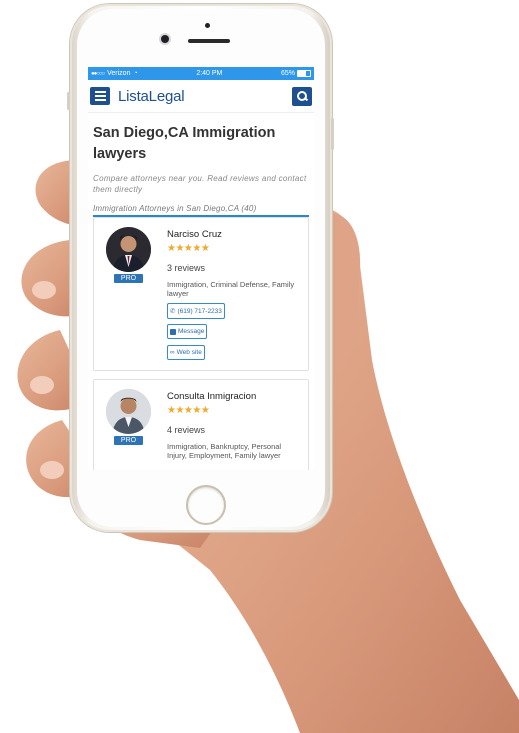  What do you see at coordinates (173, 311) in the screenshot?
I see `phone-icon: ✆` at bounding box center [173, 311].